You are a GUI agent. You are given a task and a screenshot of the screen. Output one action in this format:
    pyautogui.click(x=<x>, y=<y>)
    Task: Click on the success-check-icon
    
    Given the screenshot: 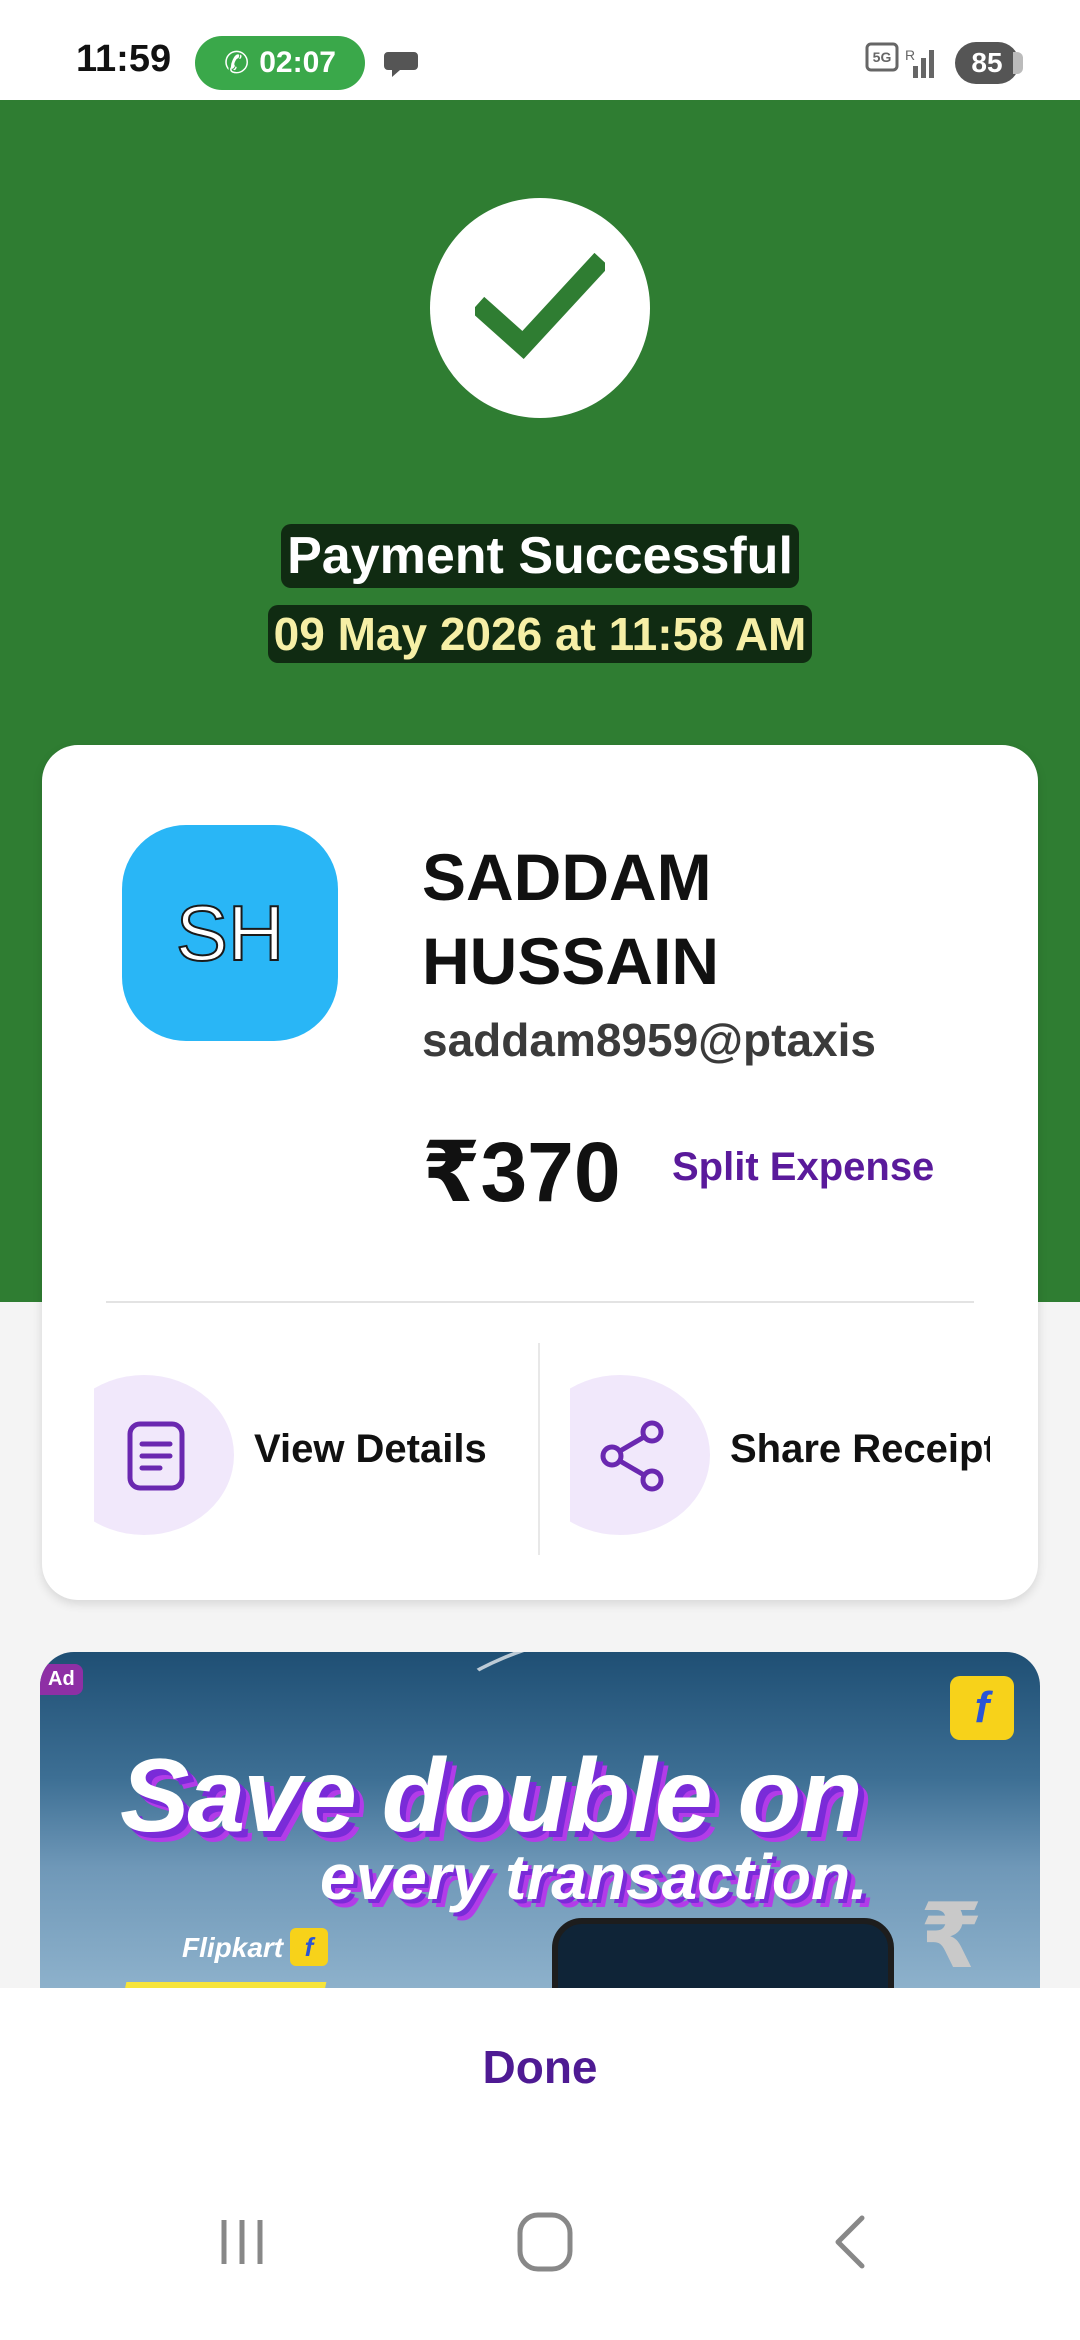 What is the action you would take?
    pyautogui.click(x=540, y=308)
    